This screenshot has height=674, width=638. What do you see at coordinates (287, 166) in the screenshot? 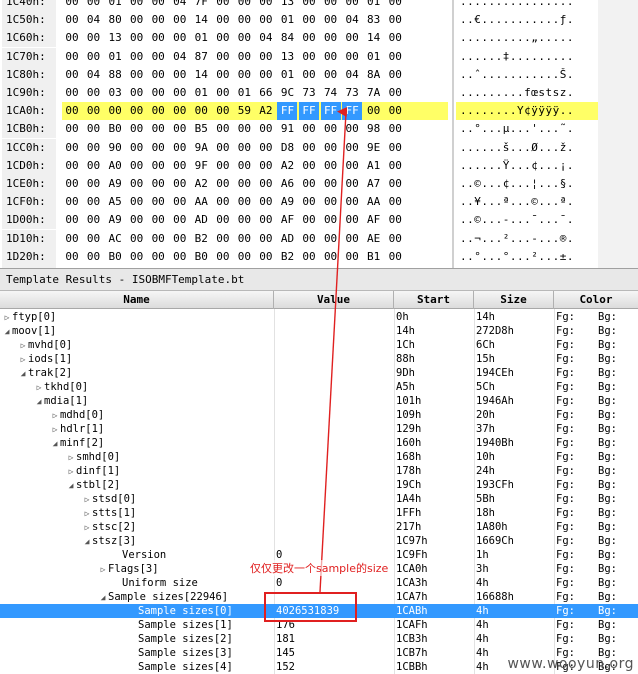
I see `hex-byte: A2` at bounding box center [287, 166].